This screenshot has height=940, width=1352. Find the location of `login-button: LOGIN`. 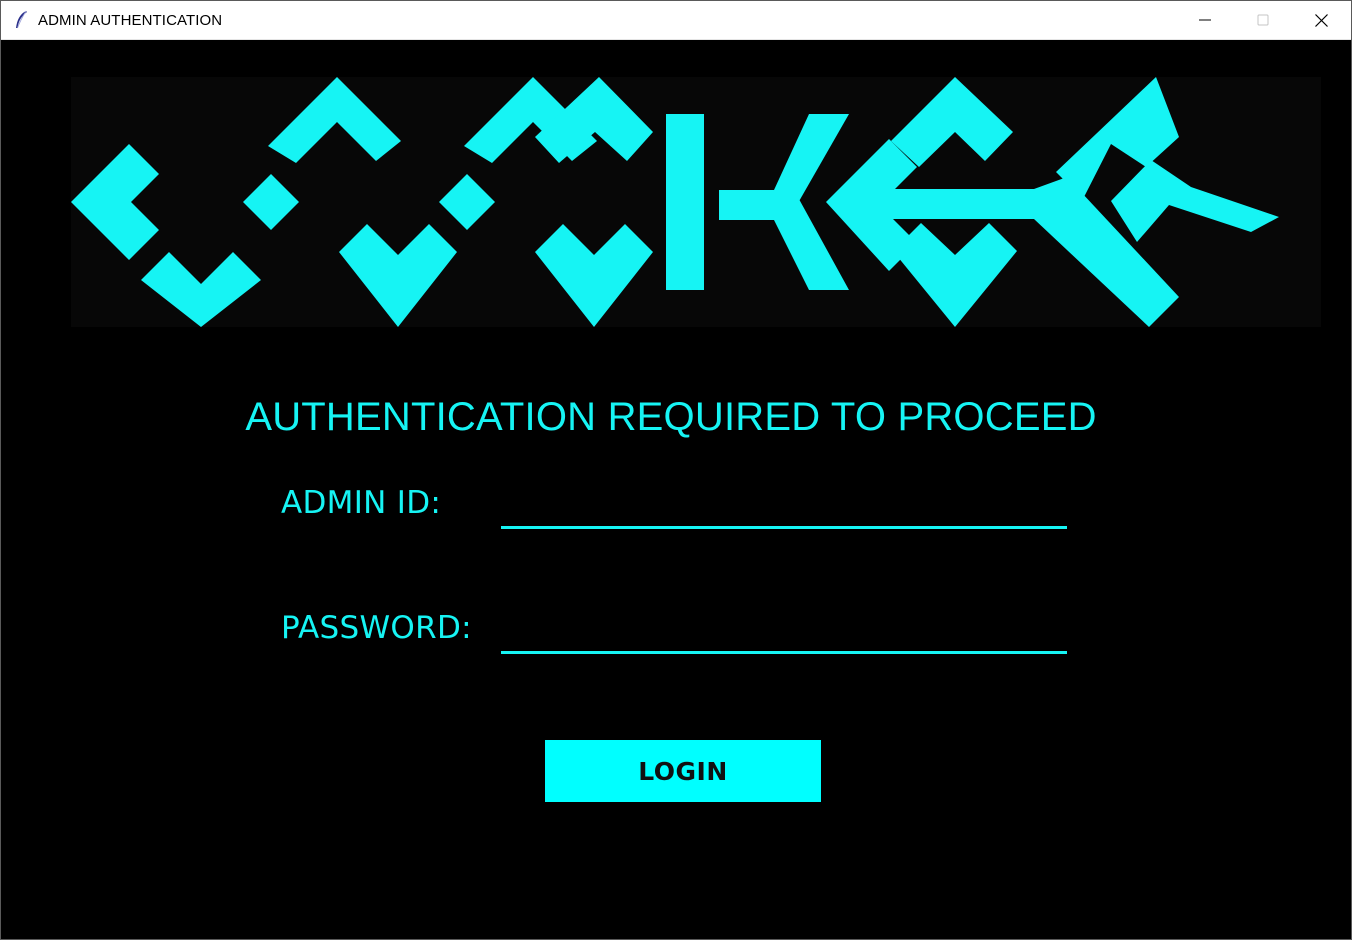

login-button: LOGIN is located at coordinates (683, 771).